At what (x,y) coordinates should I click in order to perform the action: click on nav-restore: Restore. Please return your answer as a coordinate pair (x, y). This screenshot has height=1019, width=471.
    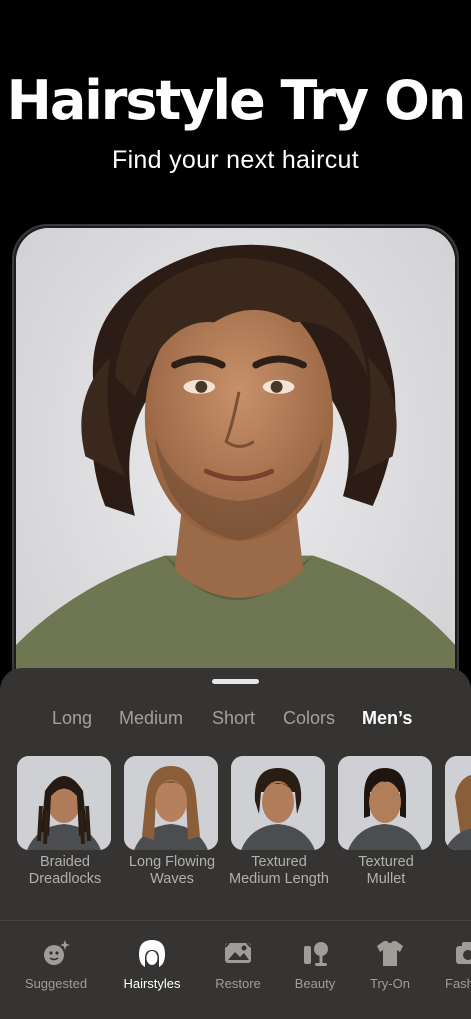
    Looking at the image, I should click on (238, 960).